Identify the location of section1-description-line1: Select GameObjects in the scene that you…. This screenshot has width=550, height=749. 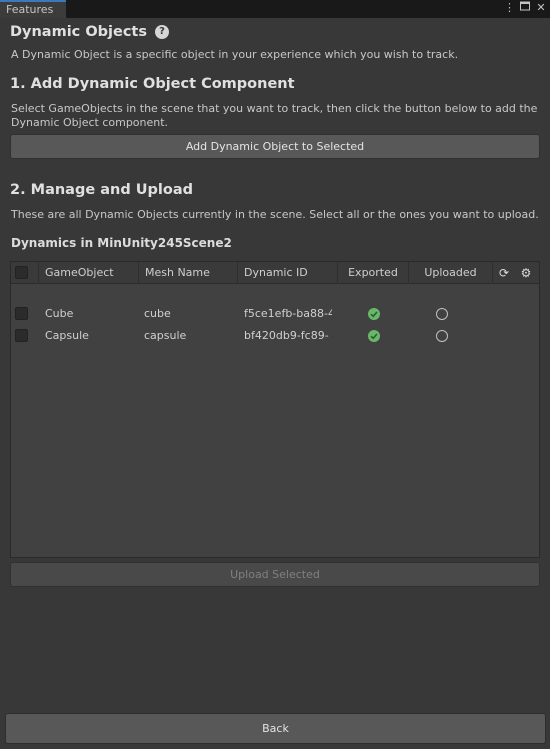
(274, 108).